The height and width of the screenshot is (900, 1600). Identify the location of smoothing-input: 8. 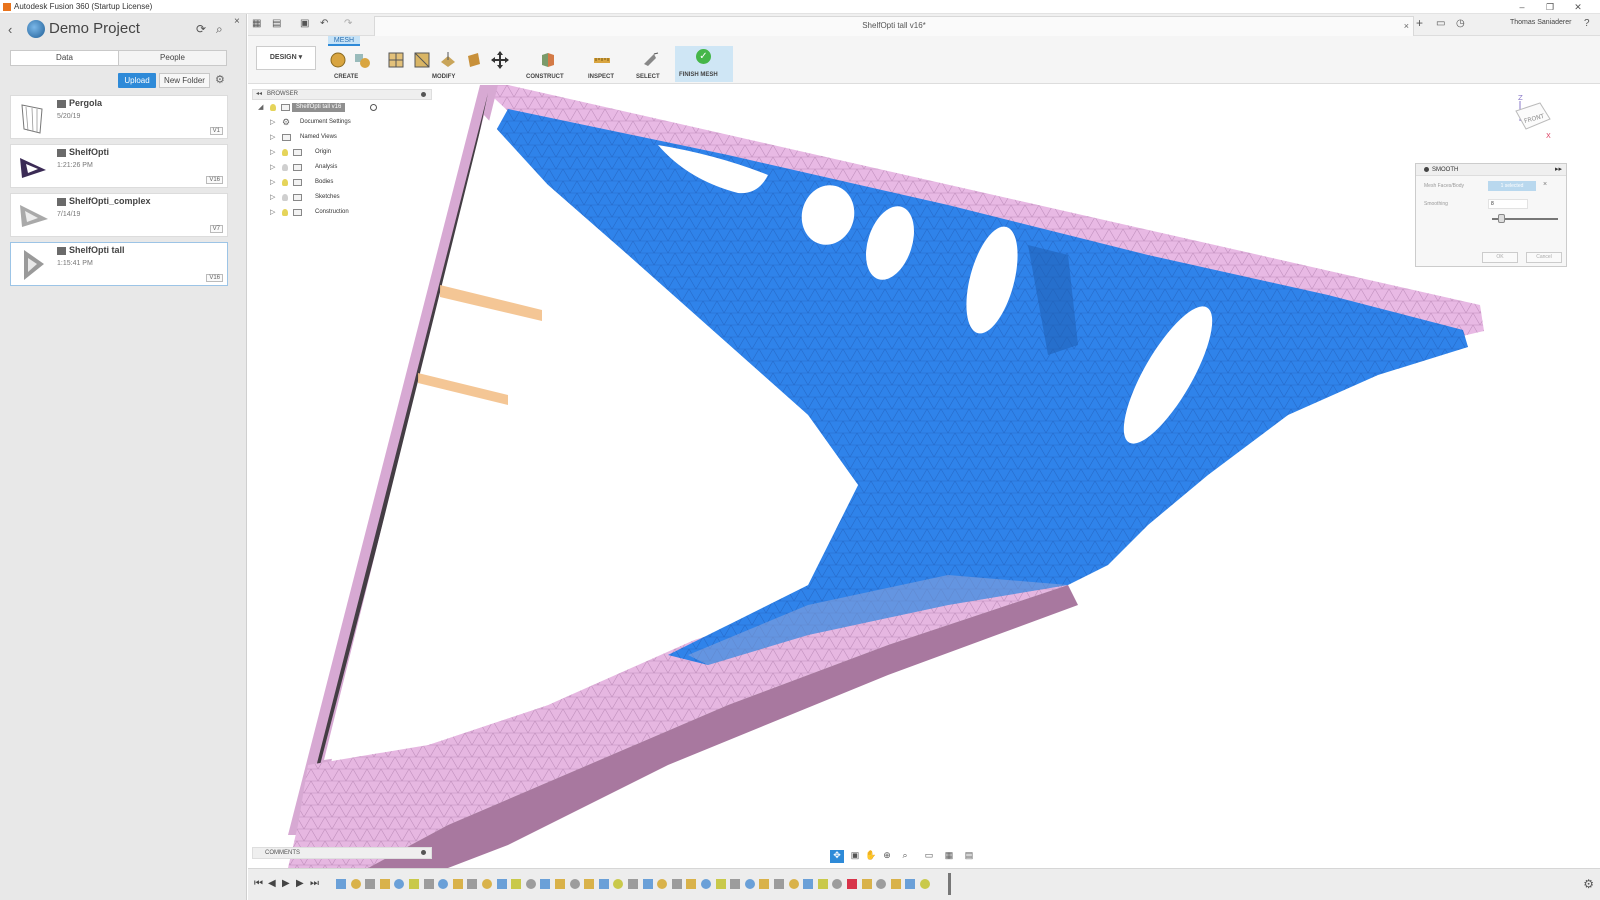
(1508, 204).